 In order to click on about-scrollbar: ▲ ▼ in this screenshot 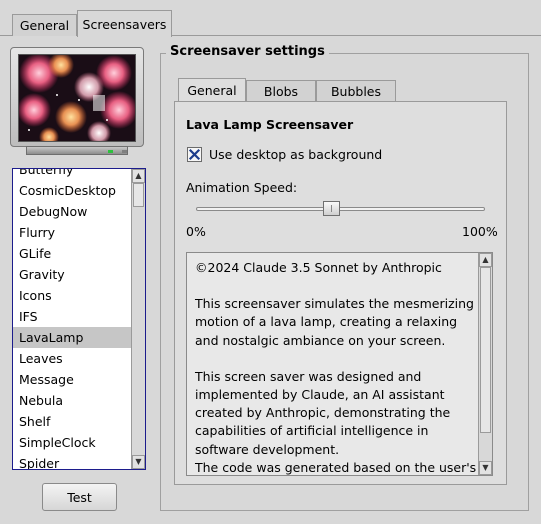, I will do `click(485, 364)`.